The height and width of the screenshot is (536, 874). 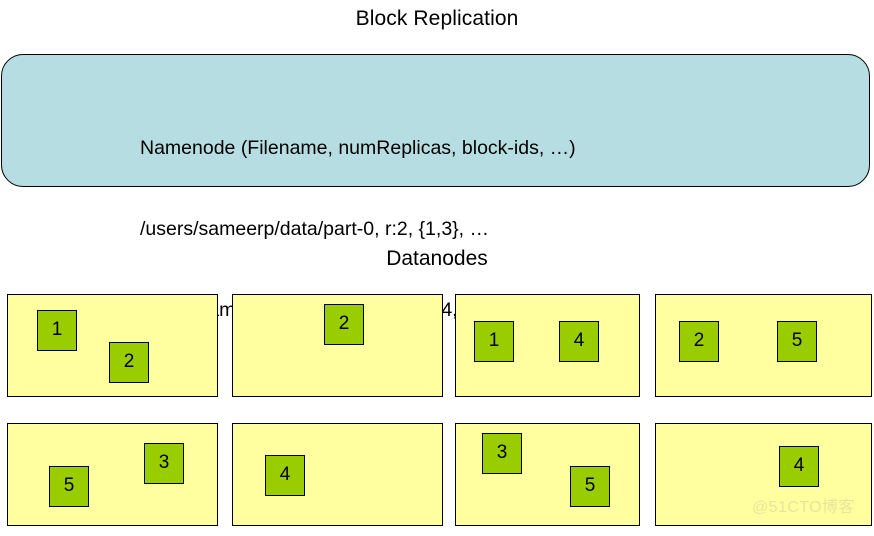 I want to click on datanode-panel-2: 2, so click(x=337, y=345).